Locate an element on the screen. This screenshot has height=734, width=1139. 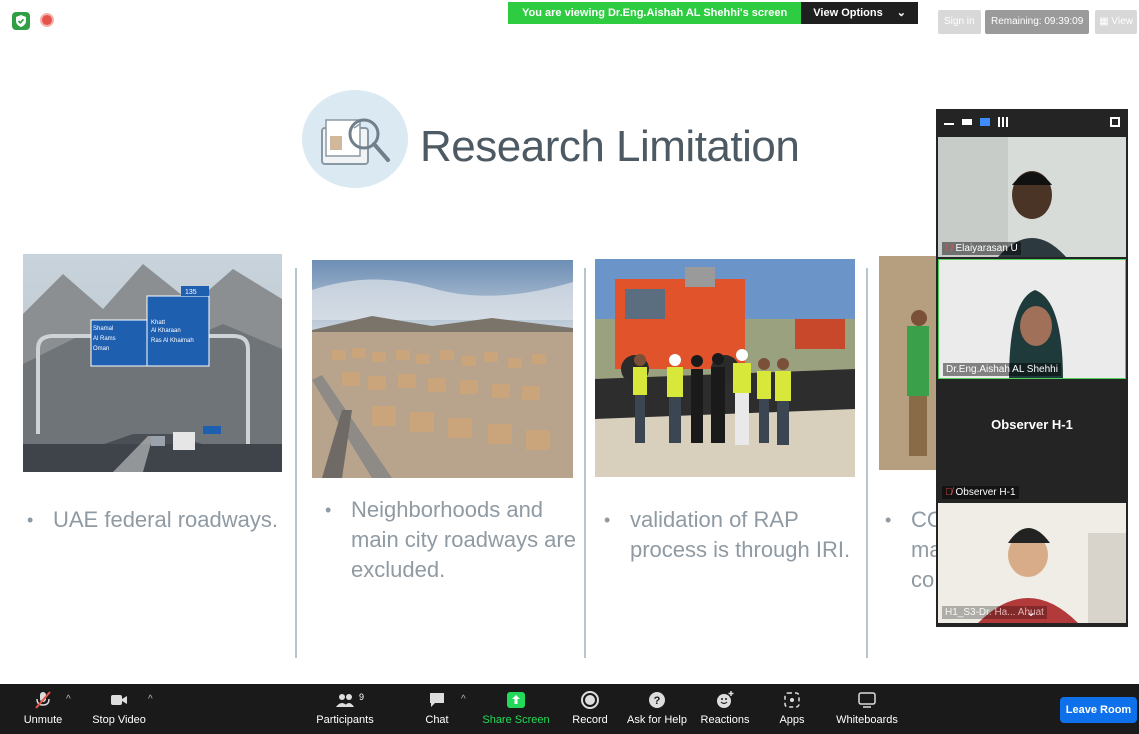
bullet-item-1: • UAE federal roadways. is located at coordinates (152, 520).